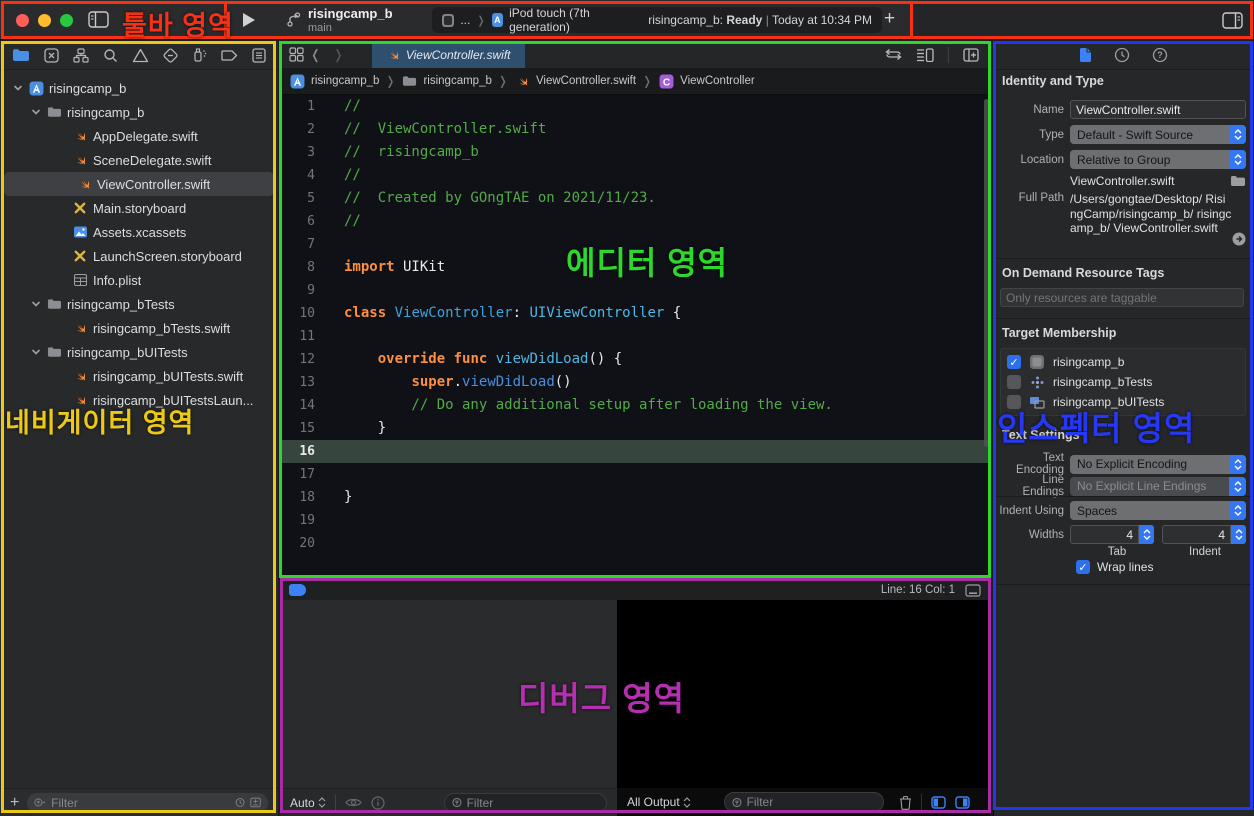 Image resolution: width=1254 pixels, height=816 pixels. I want to click on scheme-name: risingcamp_b, so click(350, 13).